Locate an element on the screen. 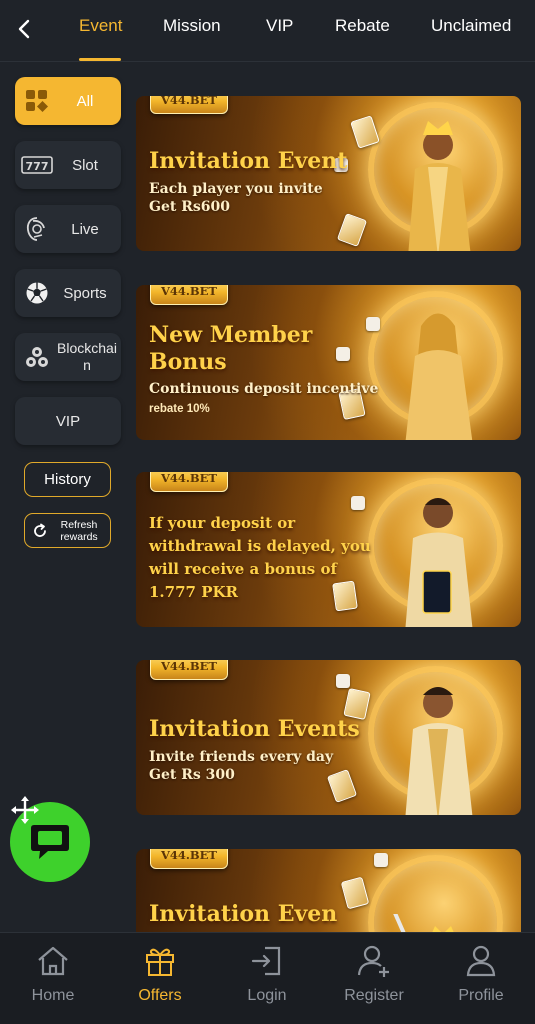 Image resolution: width=535 pixels, height=1024 pixels. svg-text: 777 is located at coordinates (37, 166).